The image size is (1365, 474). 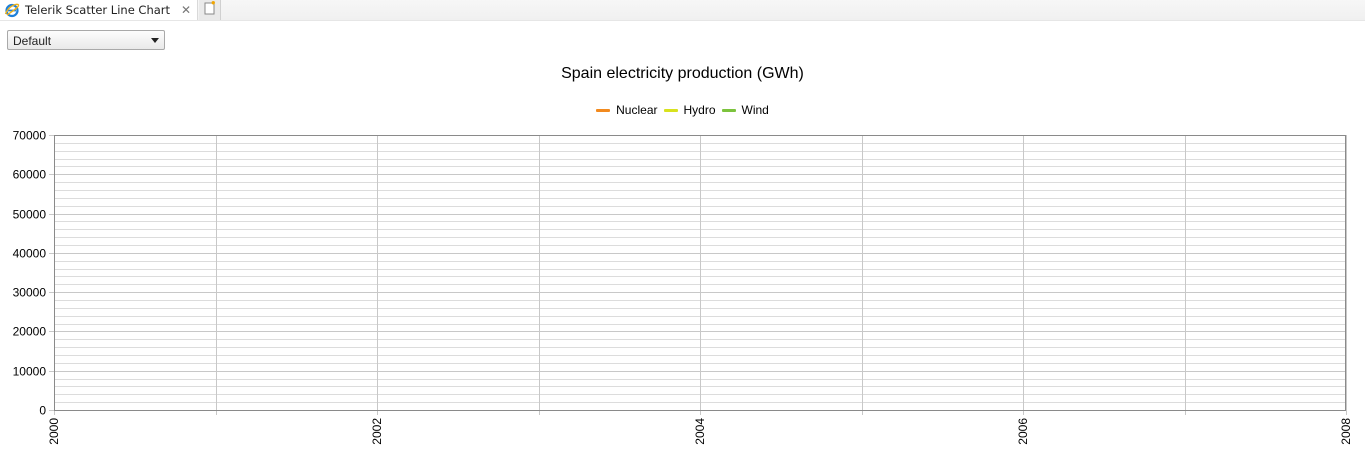 I want to click on legend-label-hydro: Hydro, so click(x=699, y=110).